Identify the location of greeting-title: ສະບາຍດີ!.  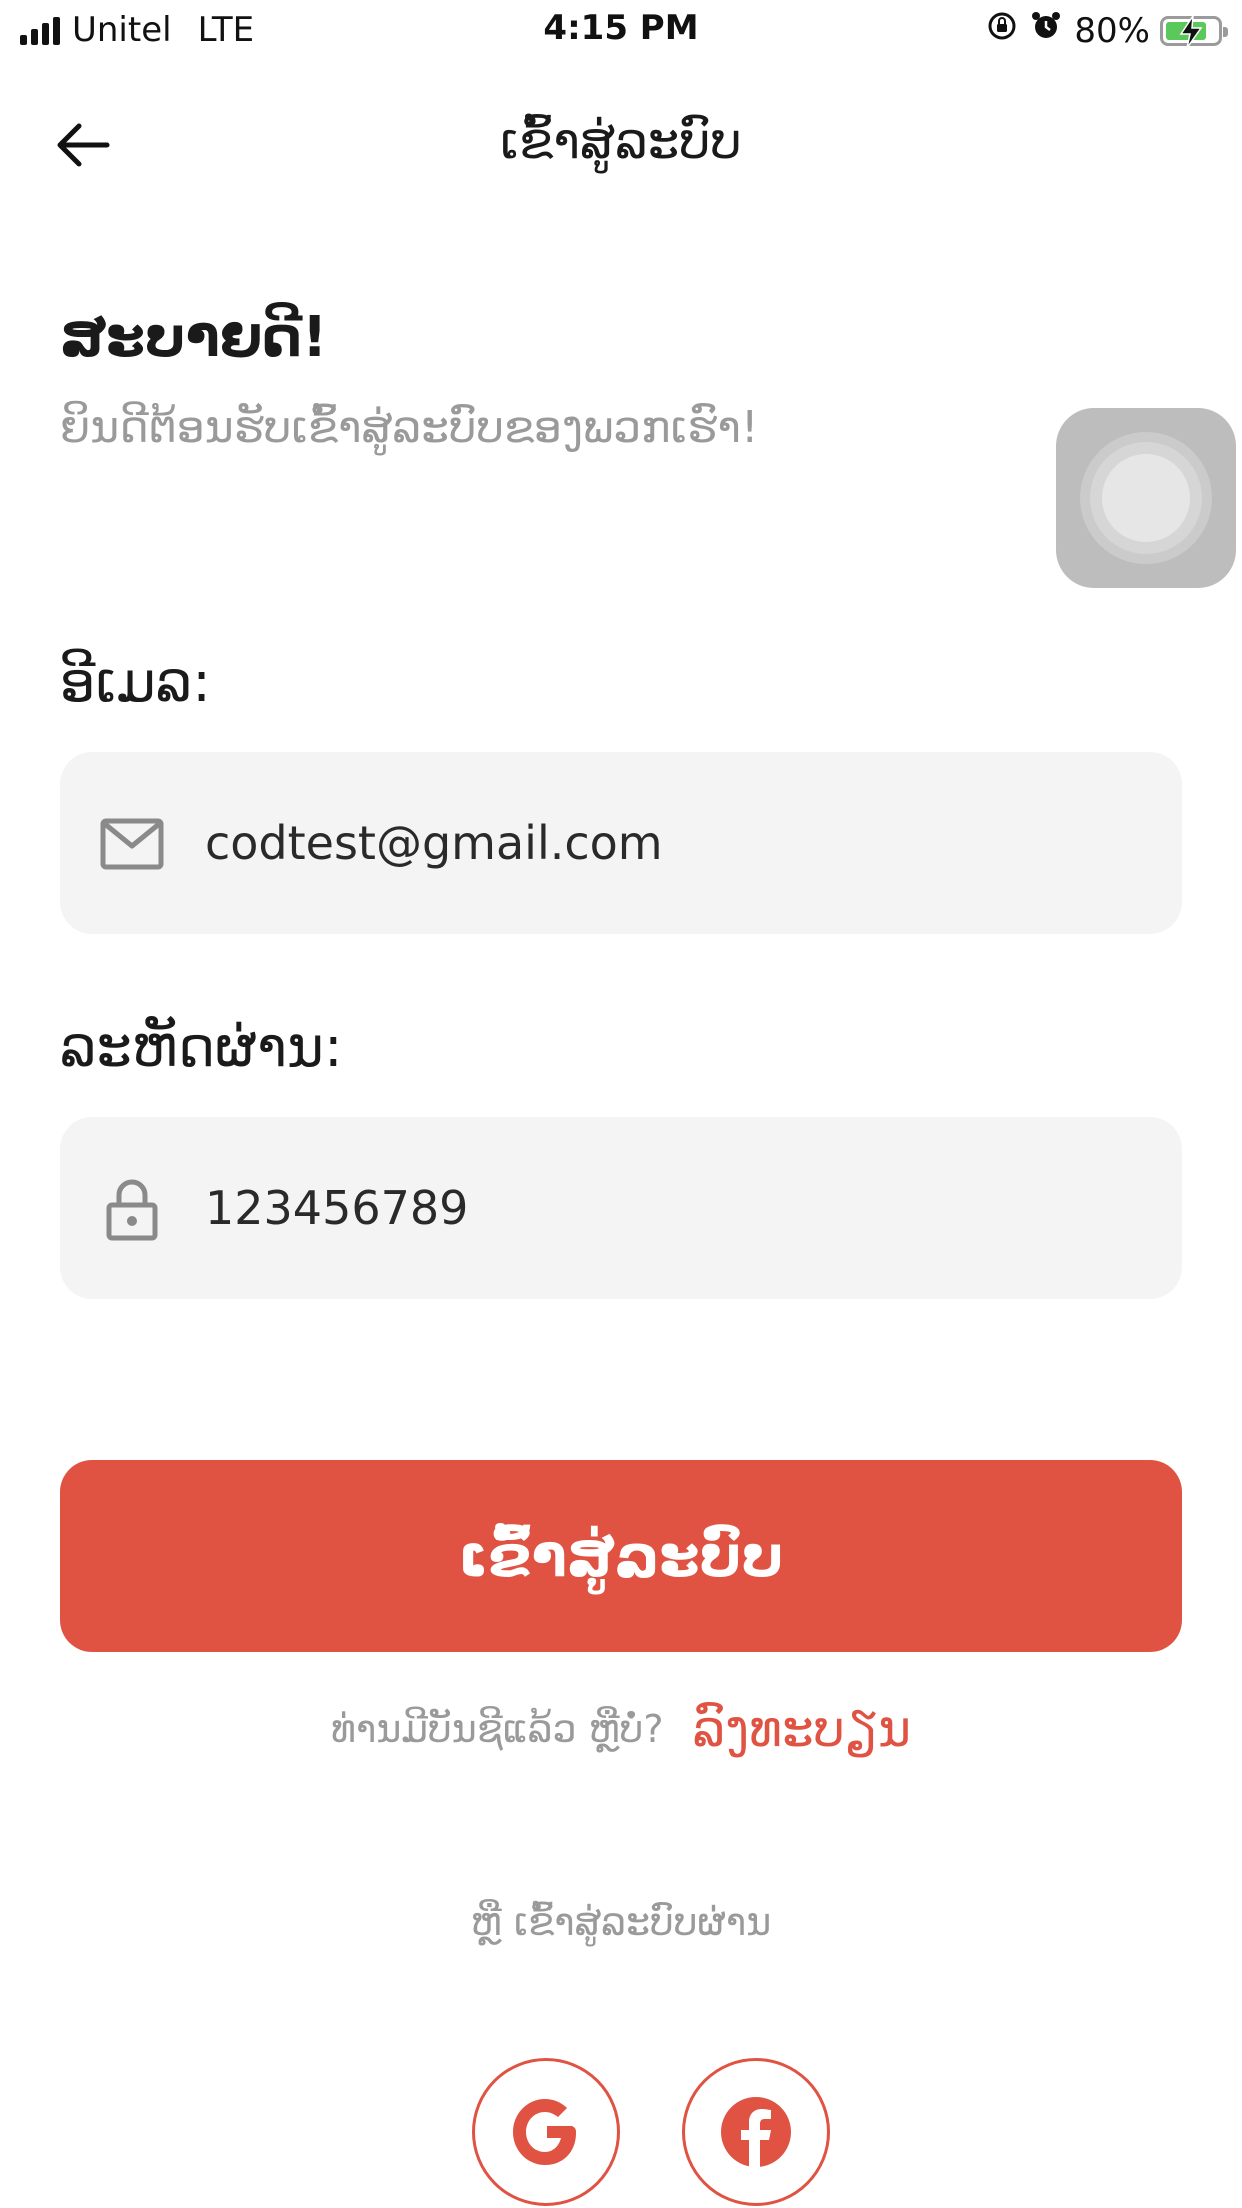
(194, 337).